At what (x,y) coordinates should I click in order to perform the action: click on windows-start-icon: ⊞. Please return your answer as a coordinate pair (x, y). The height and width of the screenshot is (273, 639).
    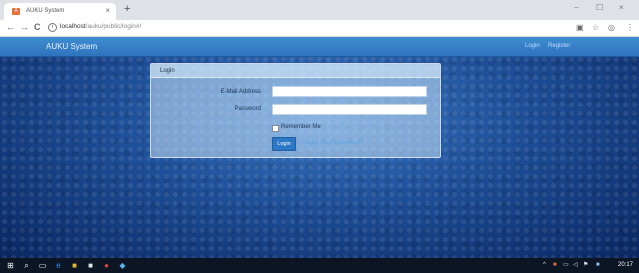
    Looking at the image, I should click on (10, 265).